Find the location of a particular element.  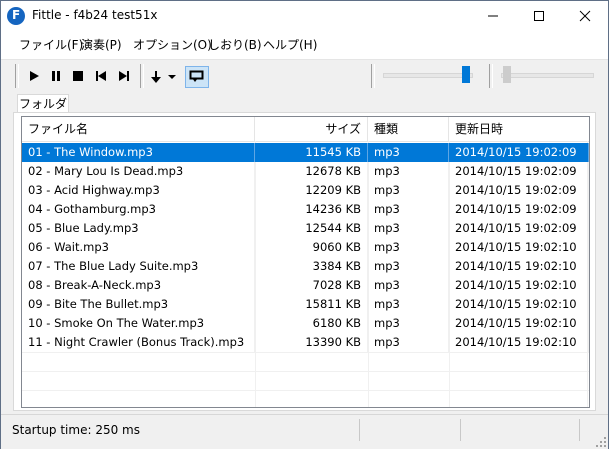

column-header-modified: 更新日時 is located at coordinates (519, 129).